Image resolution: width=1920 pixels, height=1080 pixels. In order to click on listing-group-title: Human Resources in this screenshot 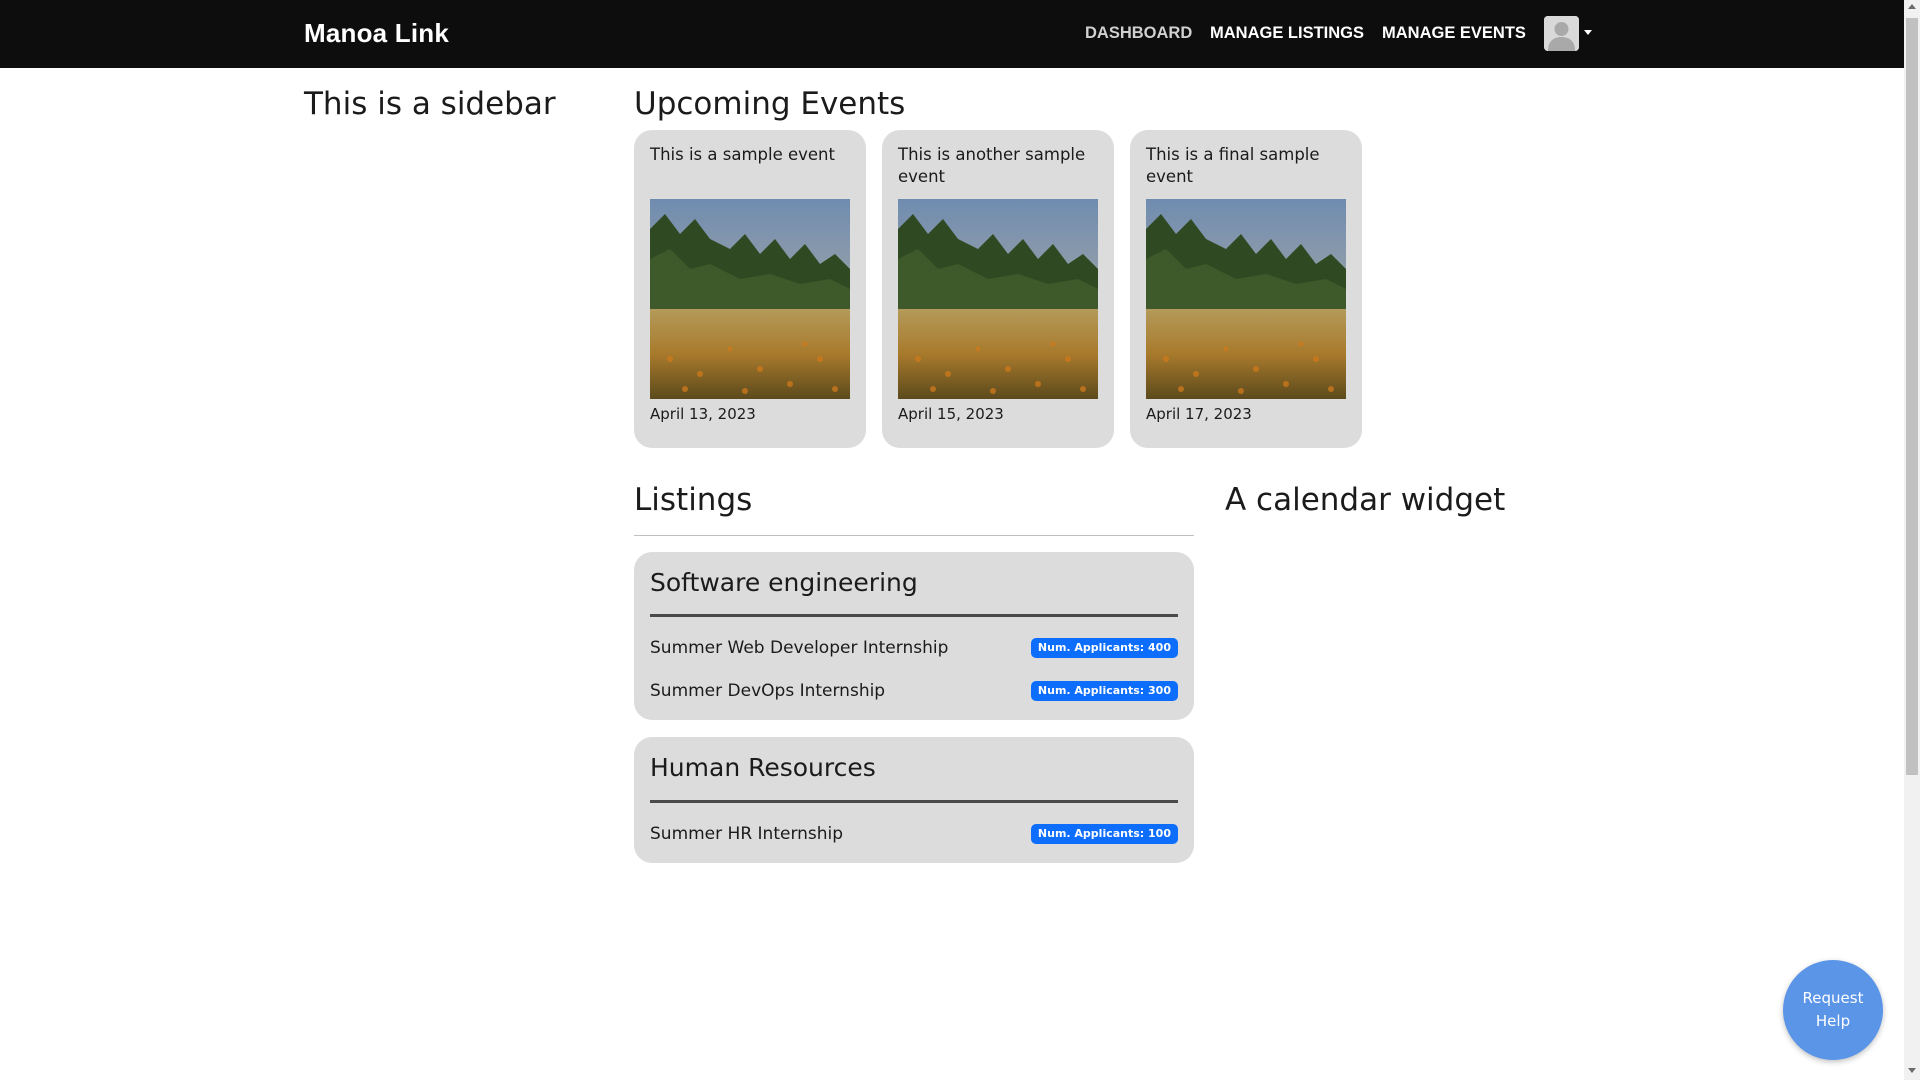, I will do `click(763, 767)`.